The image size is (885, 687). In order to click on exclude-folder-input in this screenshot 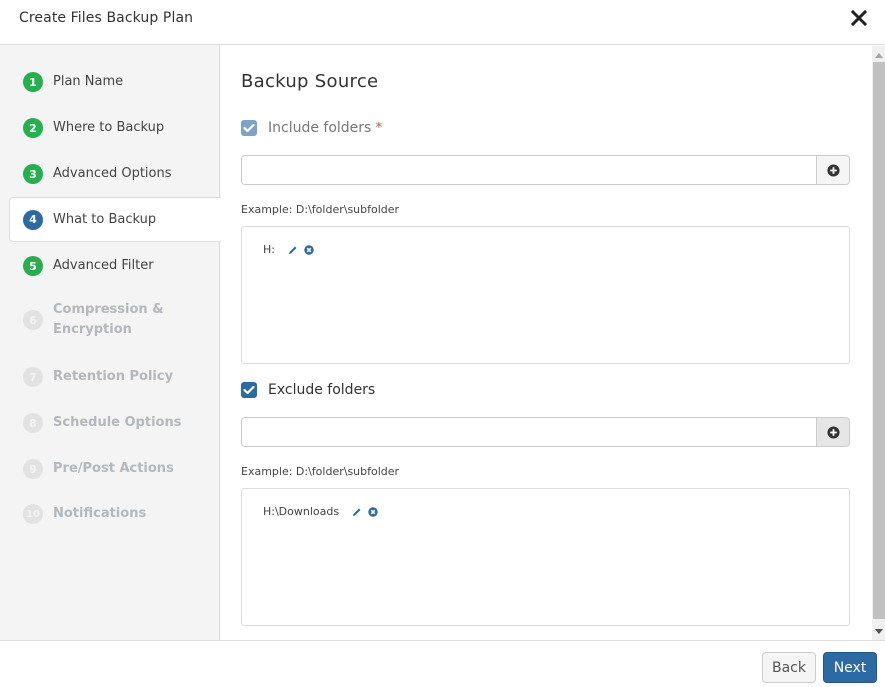, I will do `click(528, 432)`.